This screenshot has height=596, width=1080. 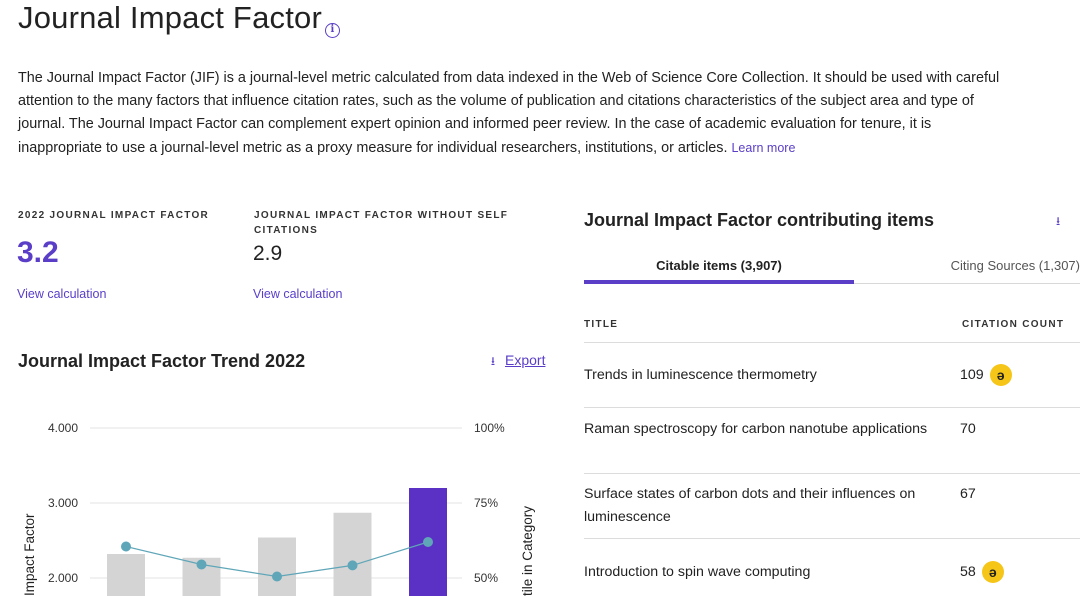 I want to click on page-title-text: Journal Impact Factor, so click(x=170, y=17).